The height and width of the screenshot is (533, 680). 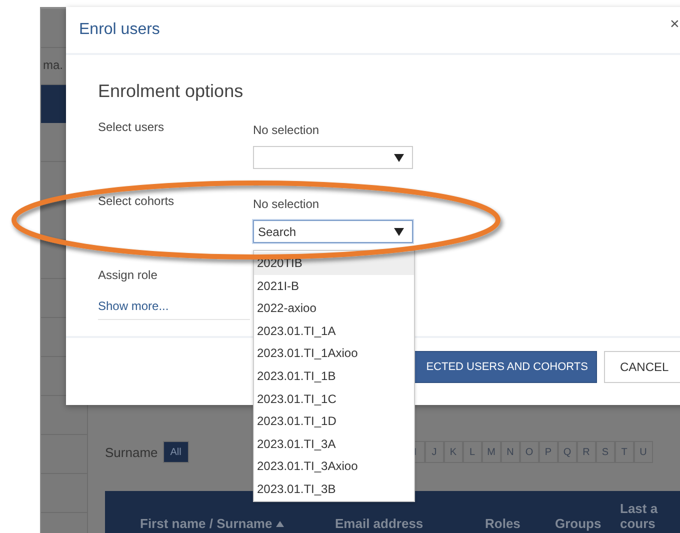 What do you see at coordinates (675, 25) in the screenshot?
I see `close-button: ×` at bounding box center [675, 25].